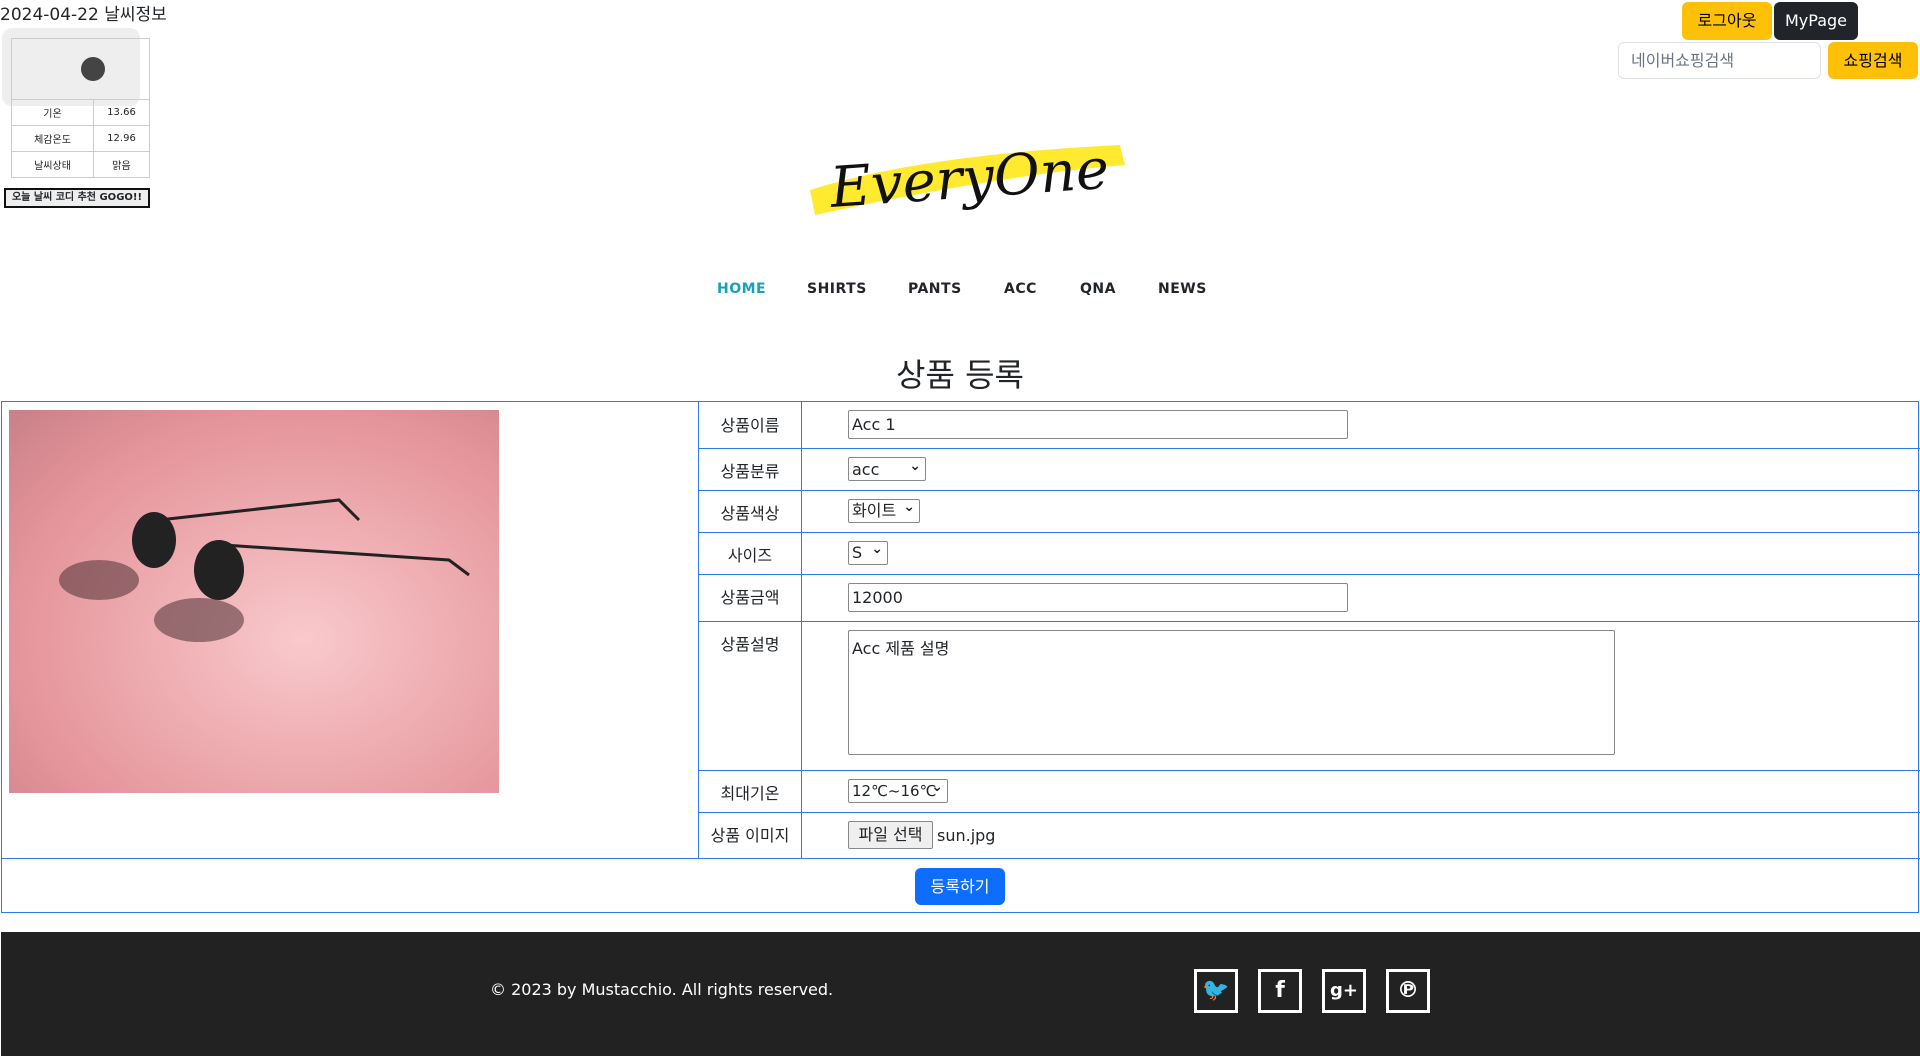  I want to click on page-title: 상품 등록, so click(960, 375).